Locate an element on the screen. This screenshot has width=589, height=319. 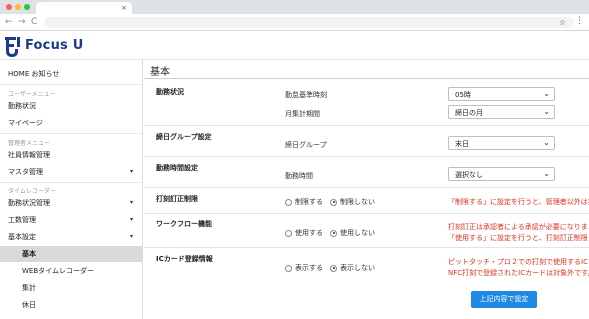
section-work-time-head: 勤務時間設定 is located at coordinates (177, 168).